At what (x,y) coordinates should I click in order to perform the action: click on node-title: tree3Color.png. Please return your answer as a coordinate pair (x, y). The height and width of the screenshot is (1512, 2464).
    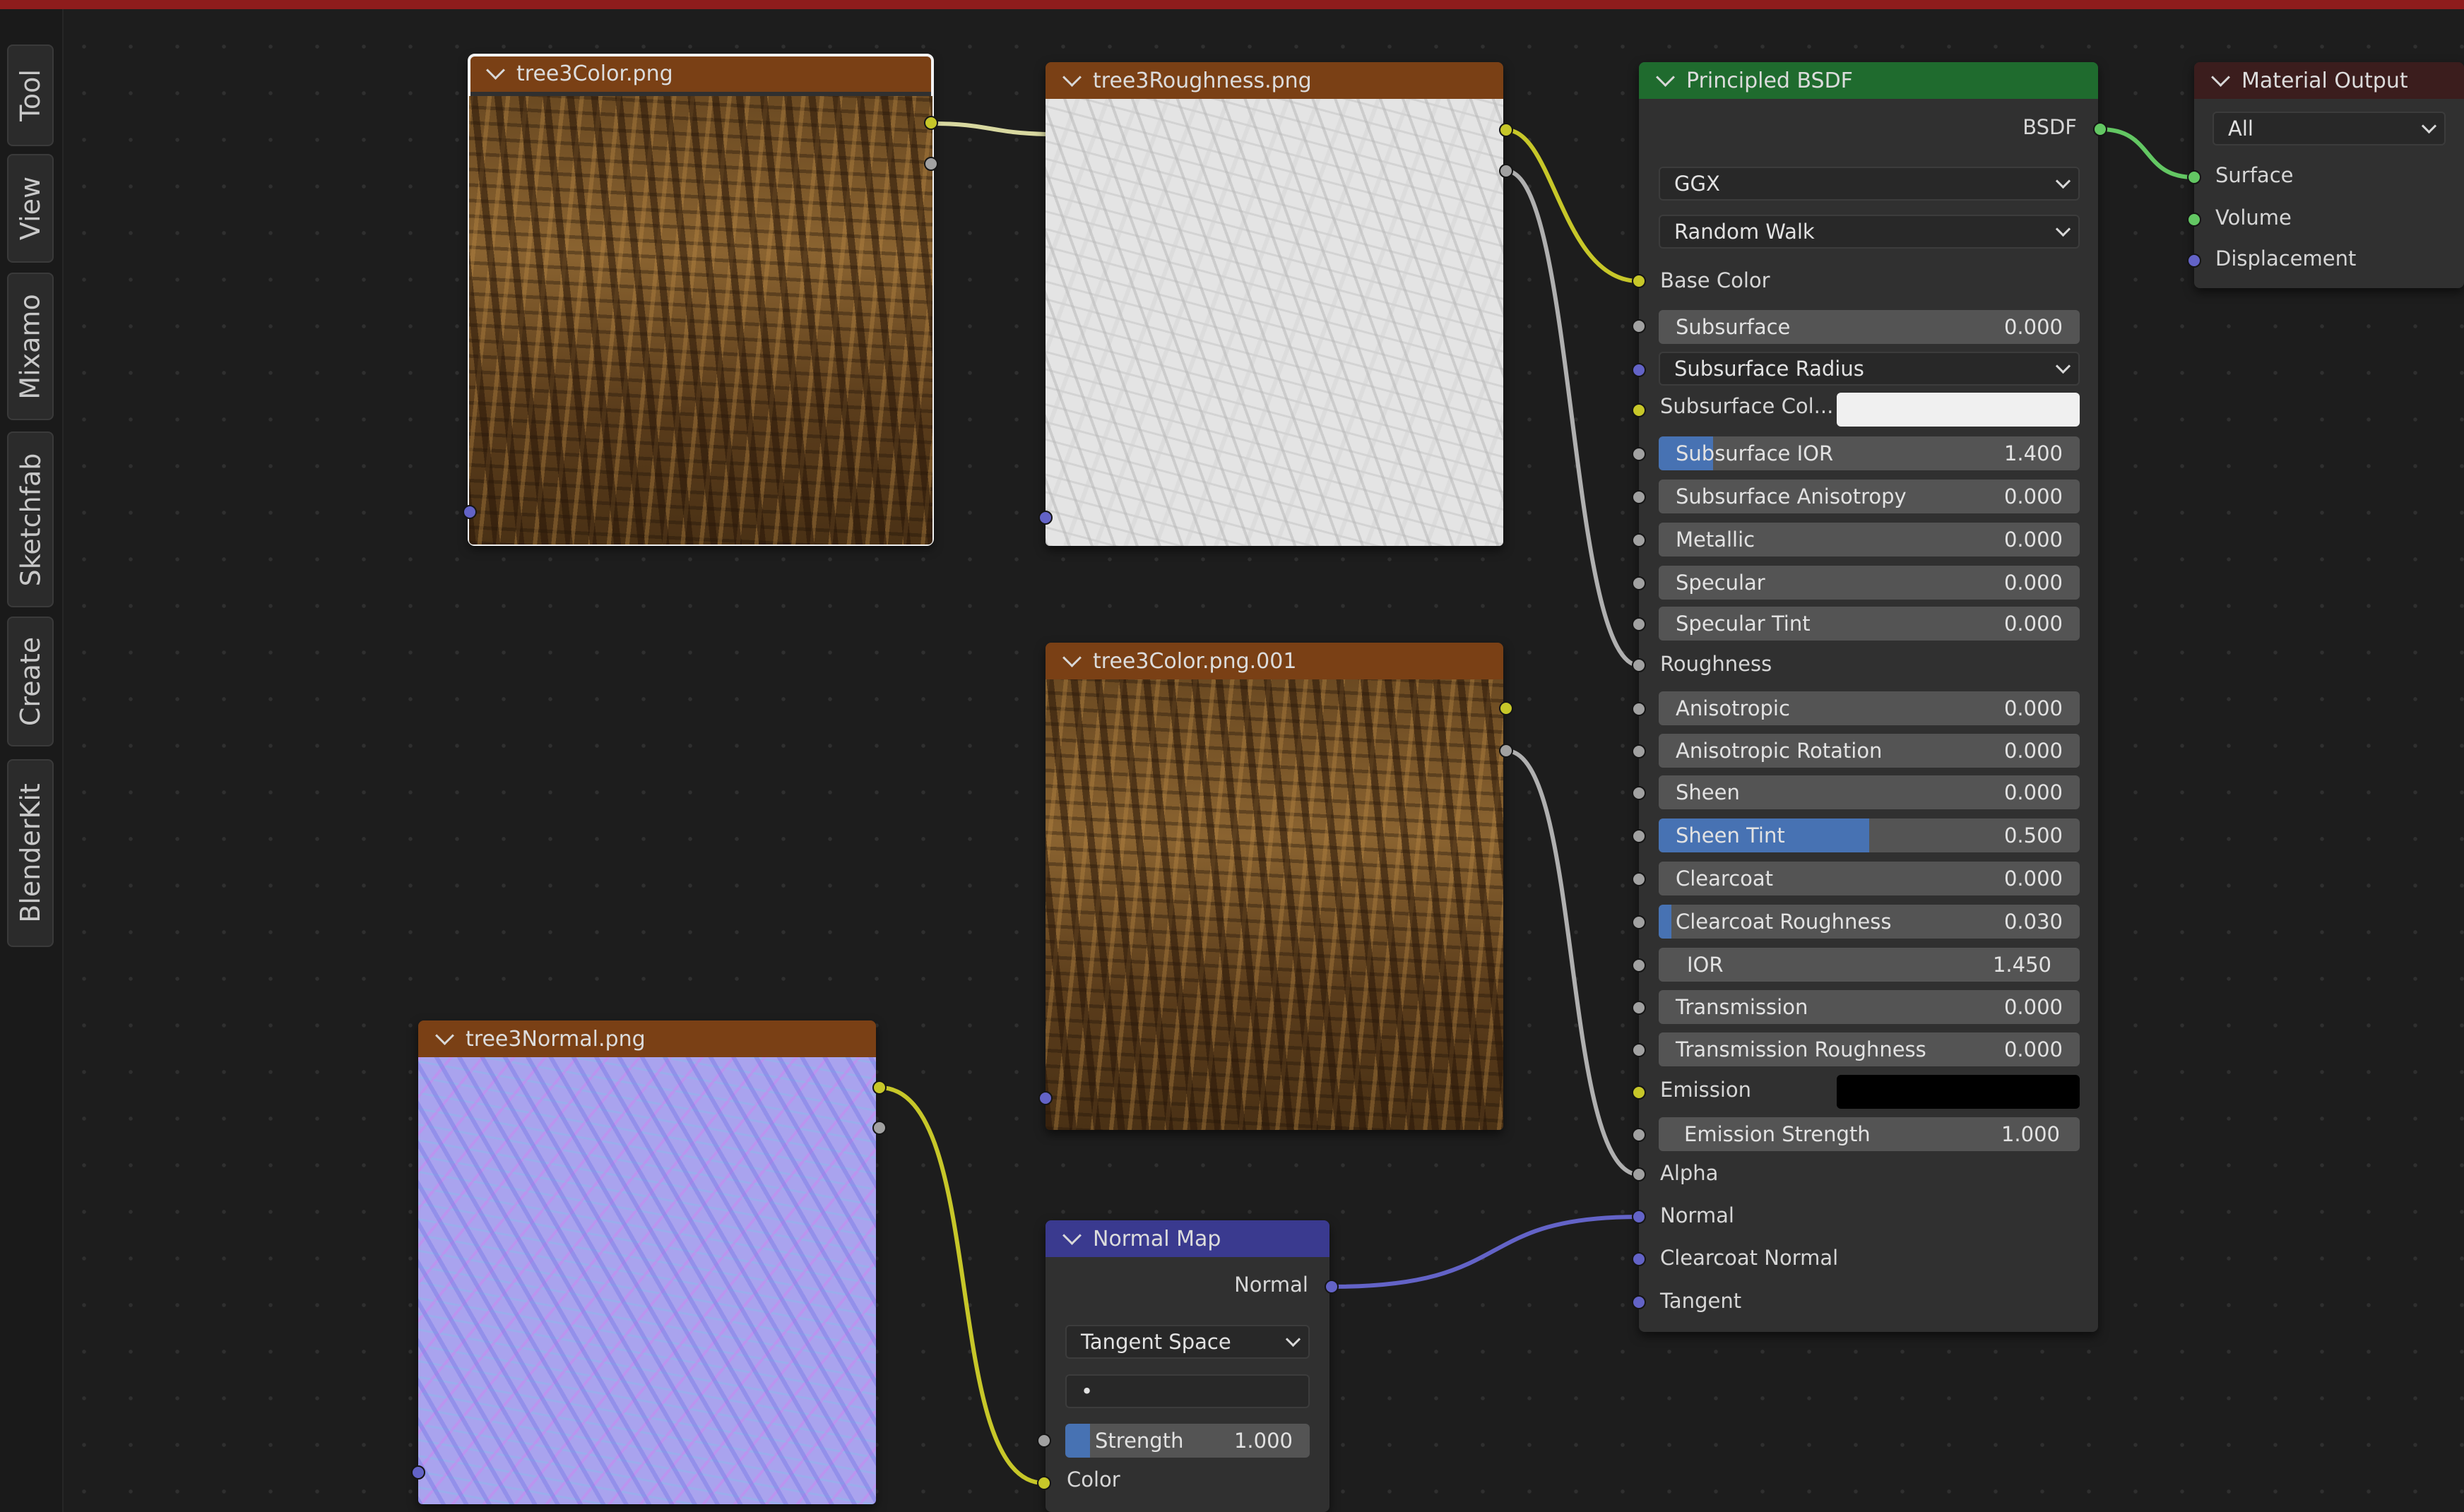
    Looking at the image, I should click on (594, 73).